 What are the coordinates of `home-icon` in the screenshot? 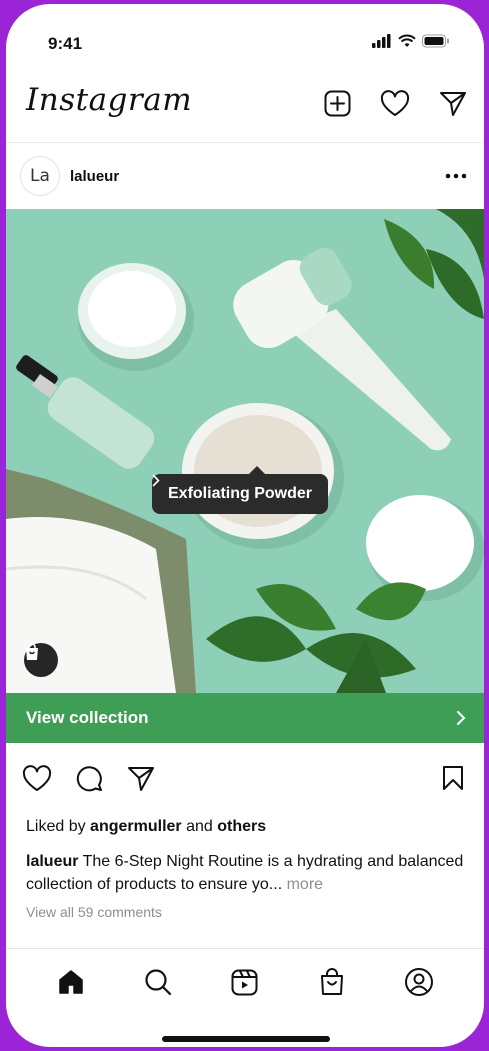 It's located at (71, 982).